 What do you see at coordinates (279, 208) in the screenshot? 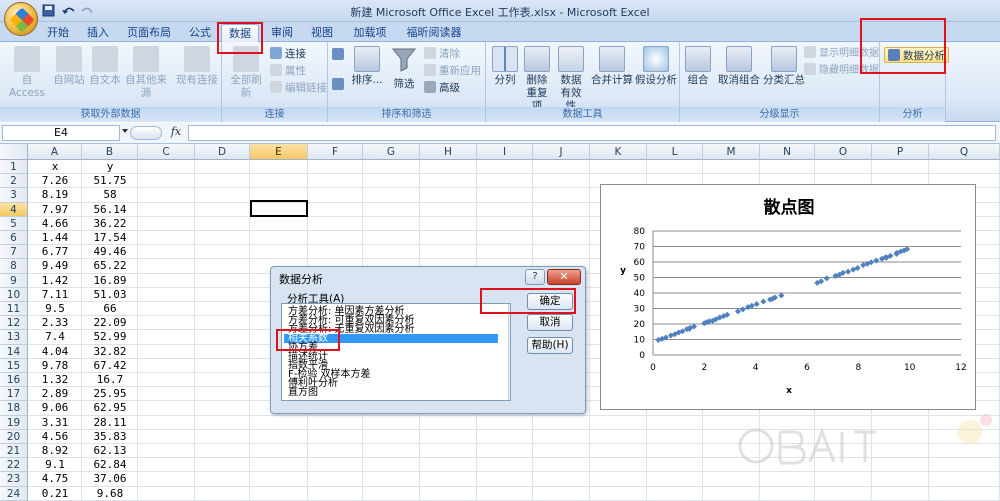
I see `active-cell-e4` at bounding box center [279, 208].